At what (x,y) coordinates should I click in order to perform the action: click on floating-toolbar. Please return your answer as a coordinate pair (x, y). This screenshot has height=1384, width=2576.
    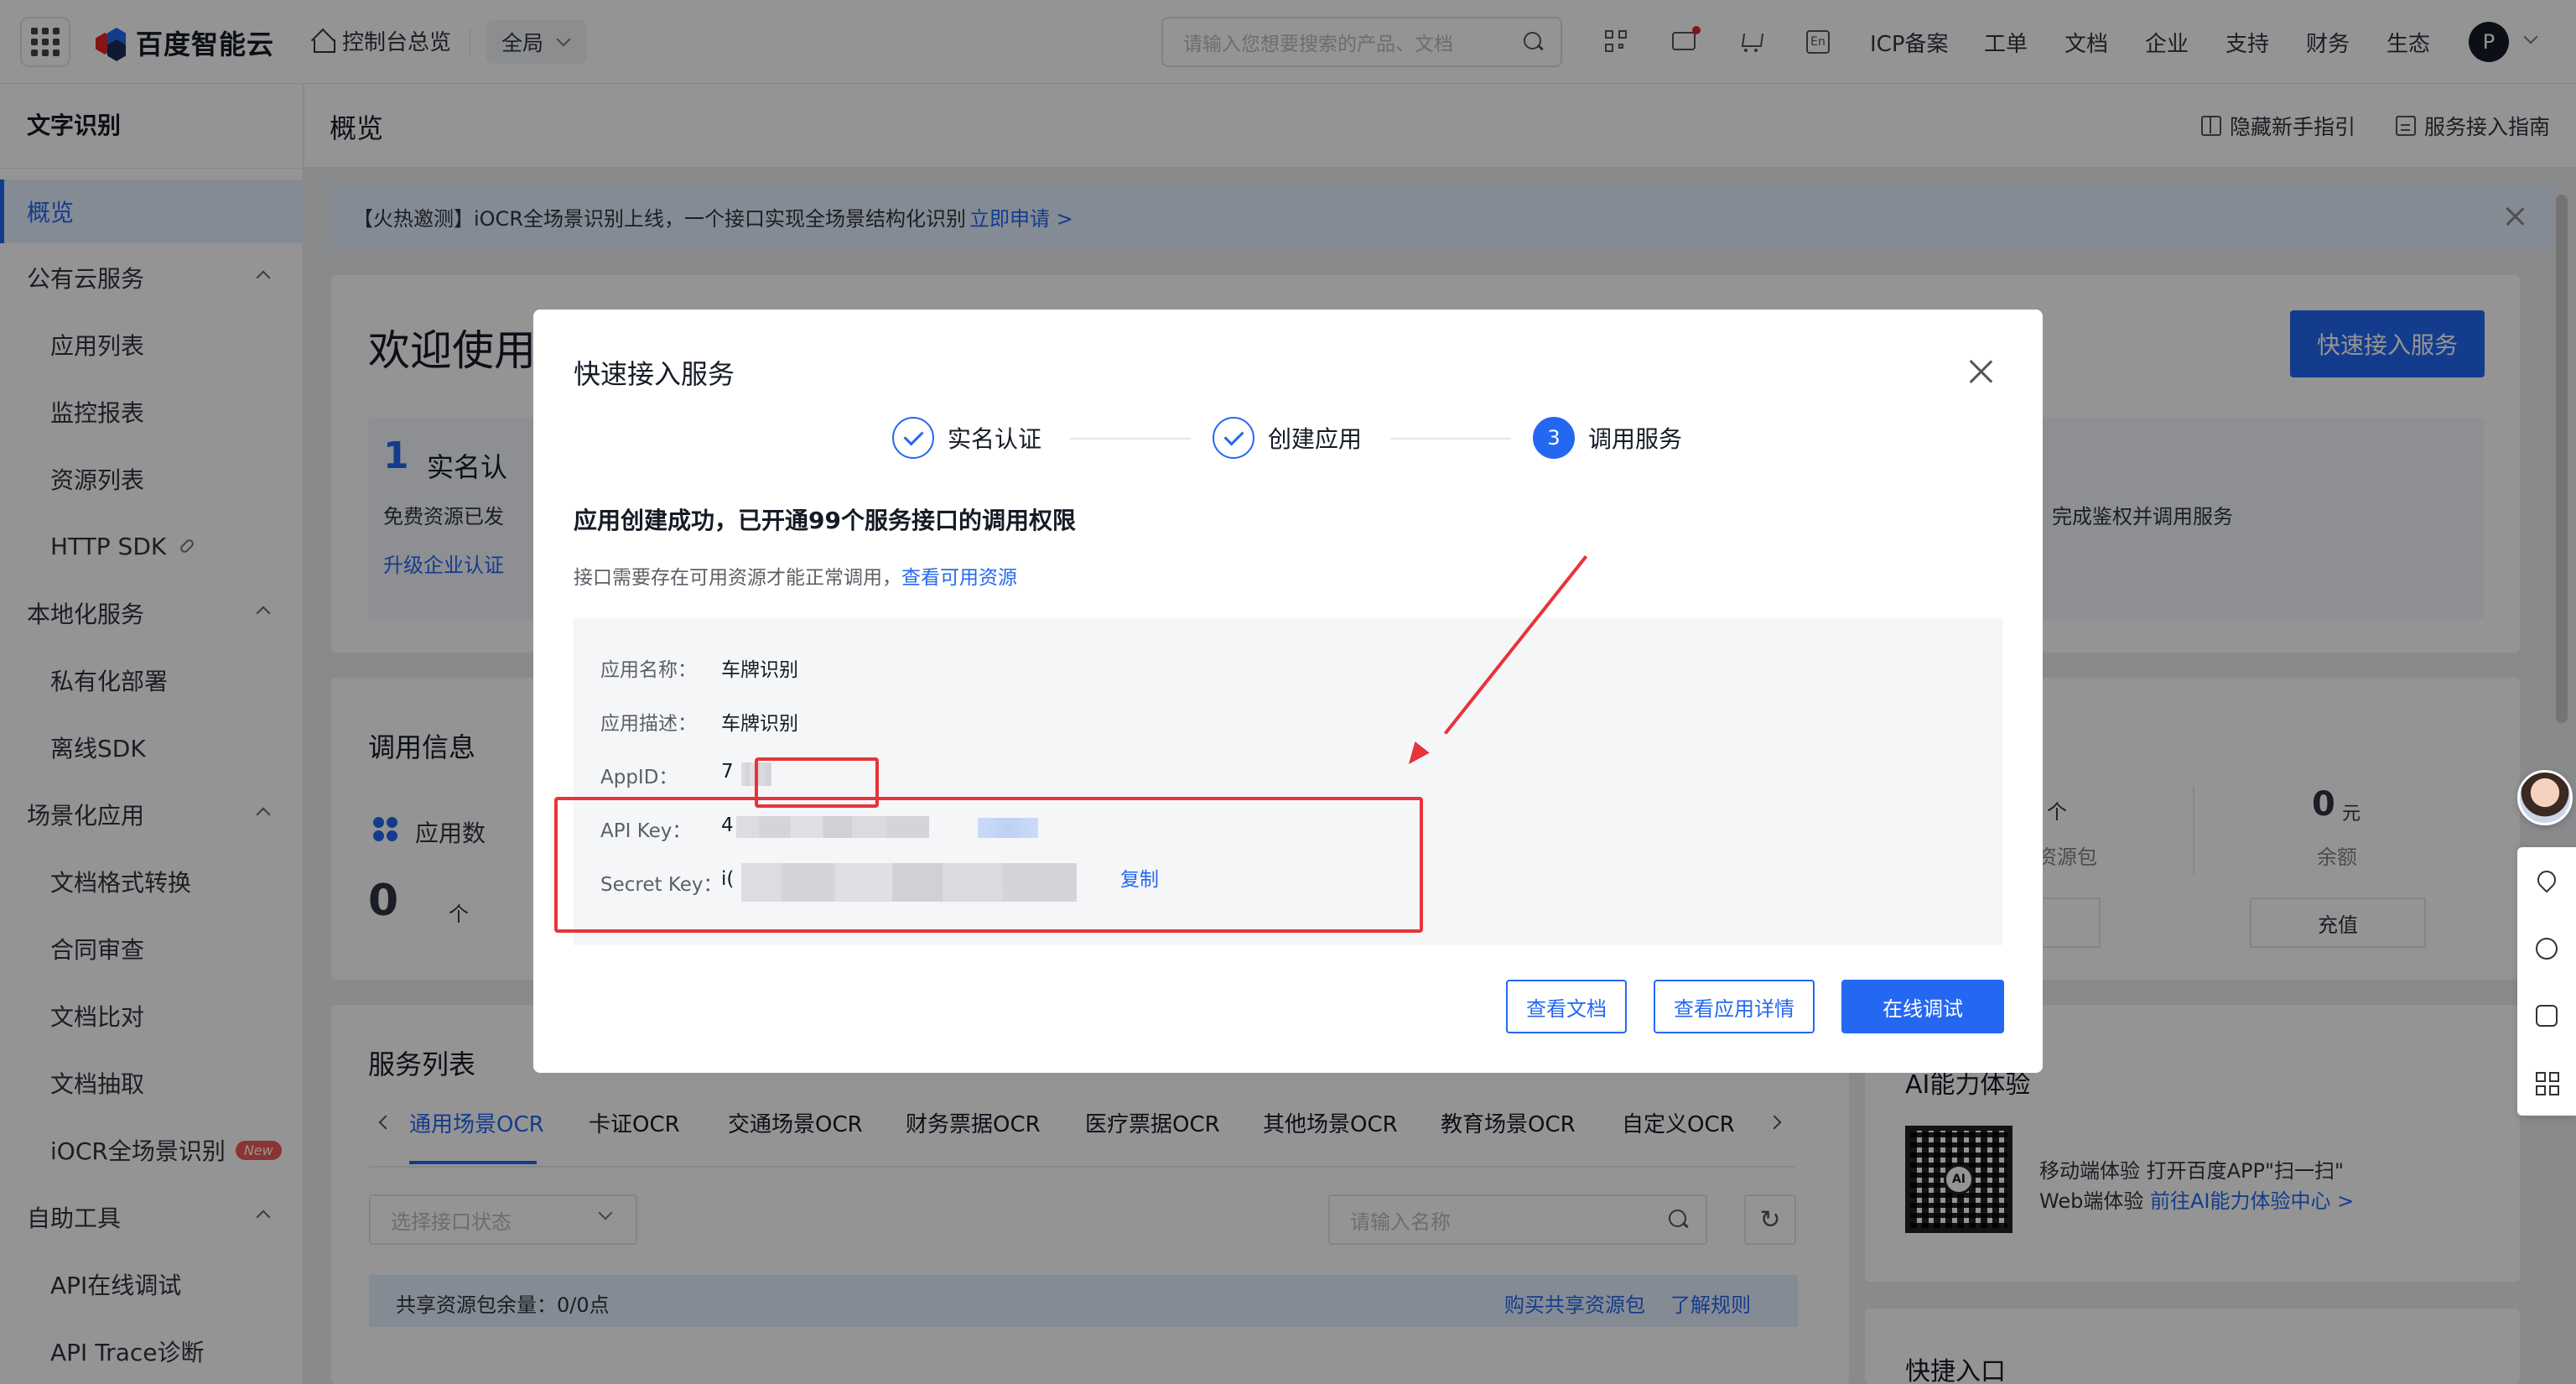
    Looking at the image, I should click on (2546, 981).